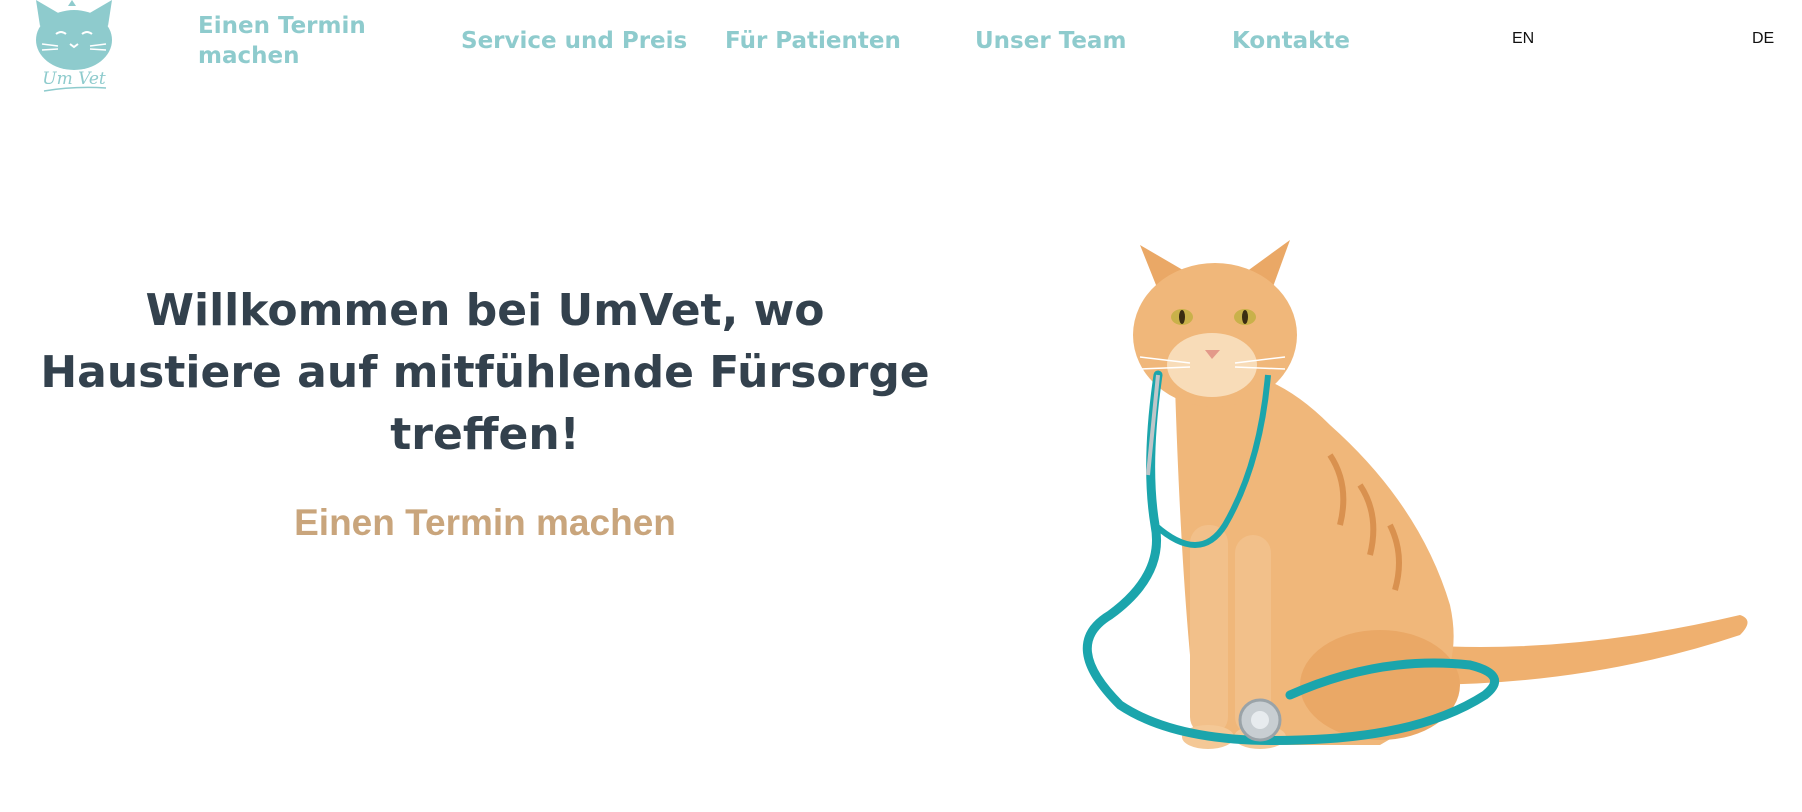 The height and width of the screenshot is (812, 1802). I want to click on svg-text: Um Vet, so click(74, 79).